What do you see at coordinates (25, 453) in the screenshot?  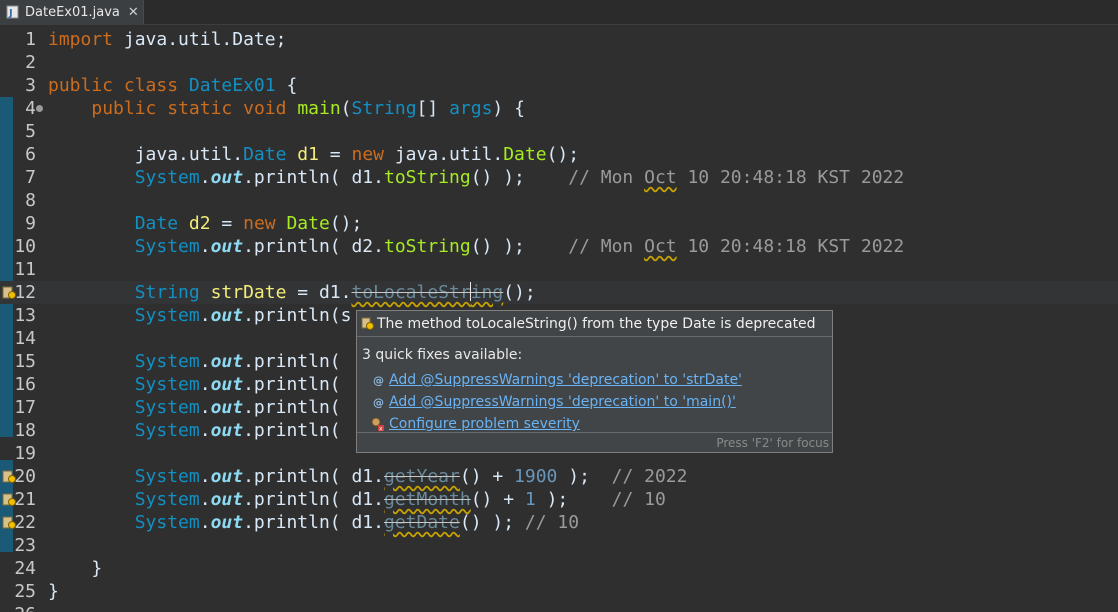 I see `line-number: 19` at bounding box center [25, 453].